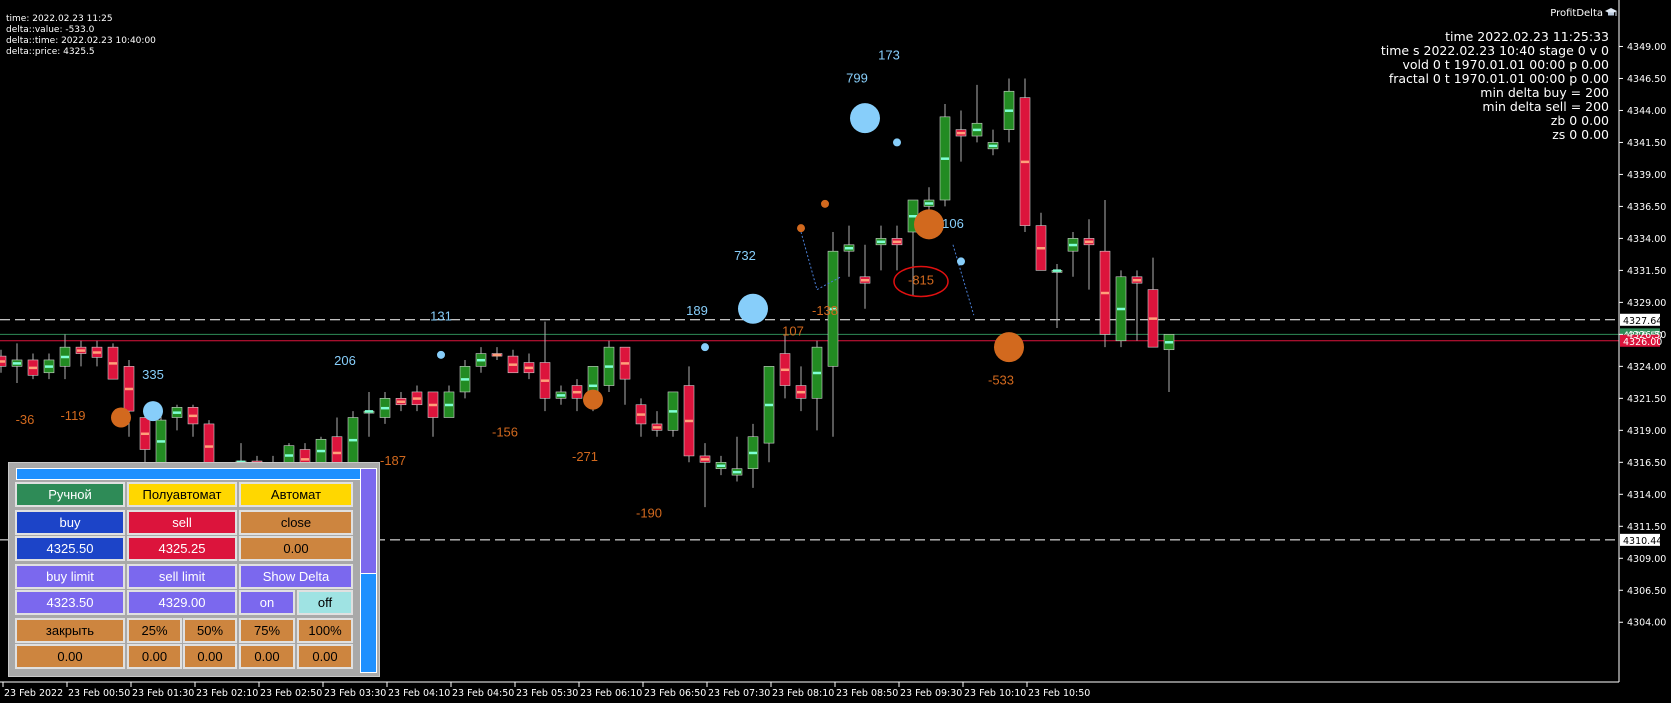 This screenshot has width=1671, height=703. I want to click on close-all-value-field: 0.00, so click(70, 656).